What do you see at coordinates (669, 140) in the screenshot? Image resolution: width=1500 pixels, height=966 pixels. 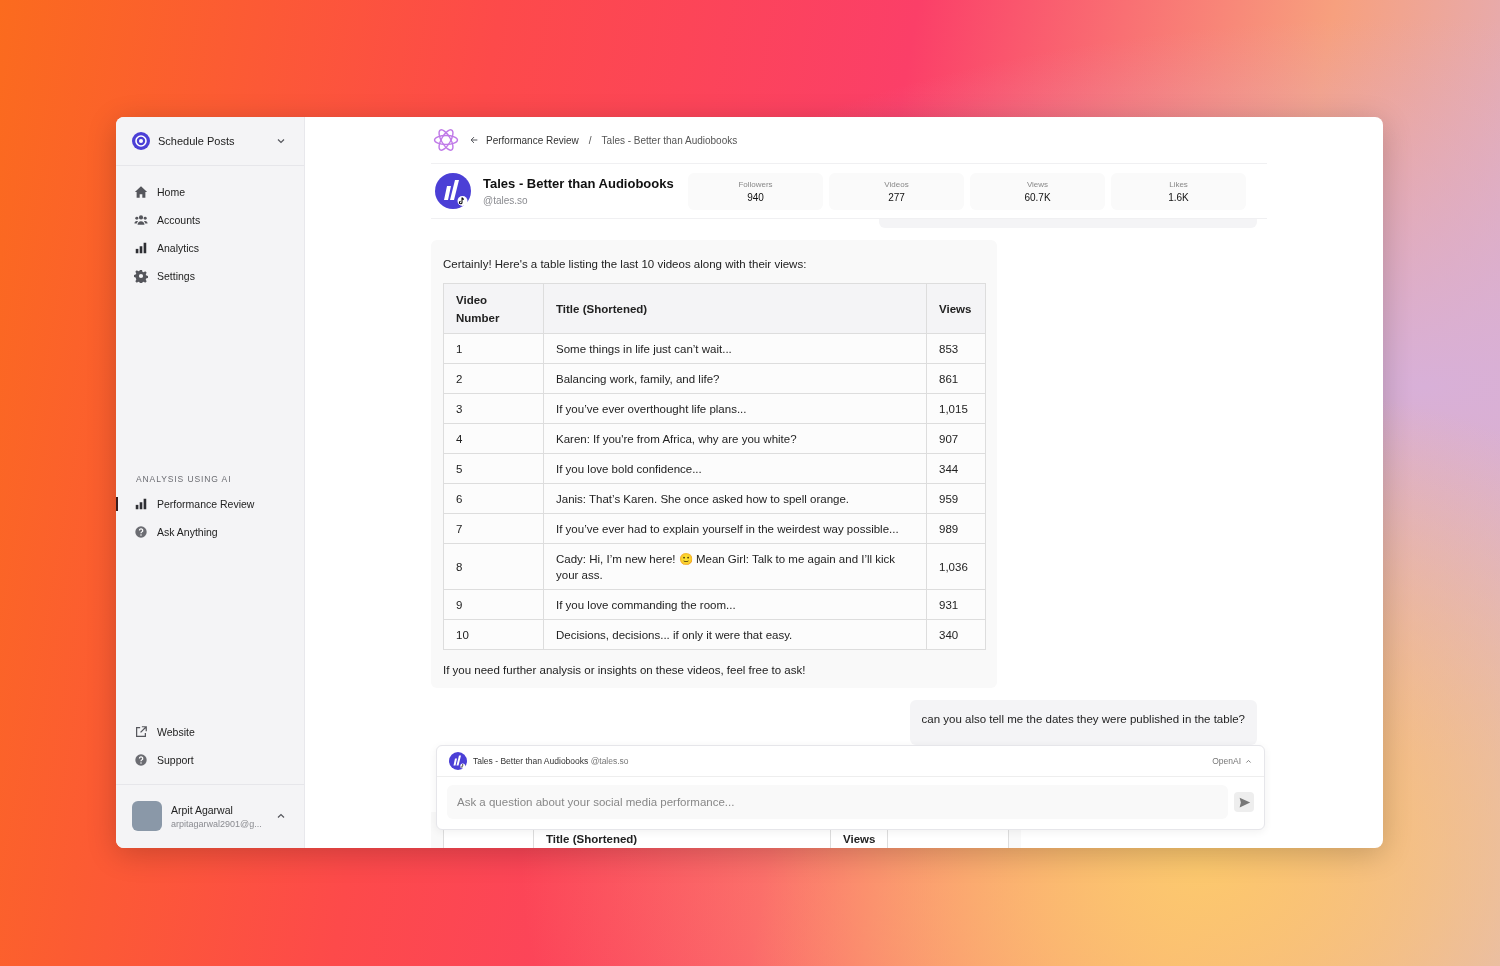 I see `breadcrumb-current: Tales - Better than Audiobooks` at bounding box center [669, 140].